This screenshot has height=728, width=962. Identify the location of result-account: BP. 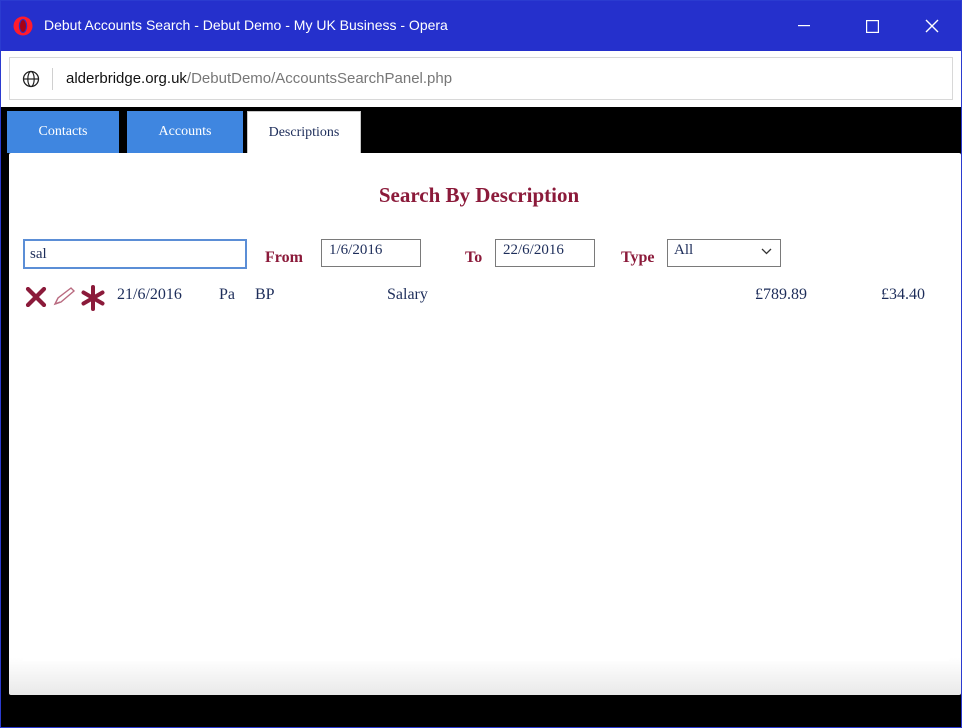
(265, 294).